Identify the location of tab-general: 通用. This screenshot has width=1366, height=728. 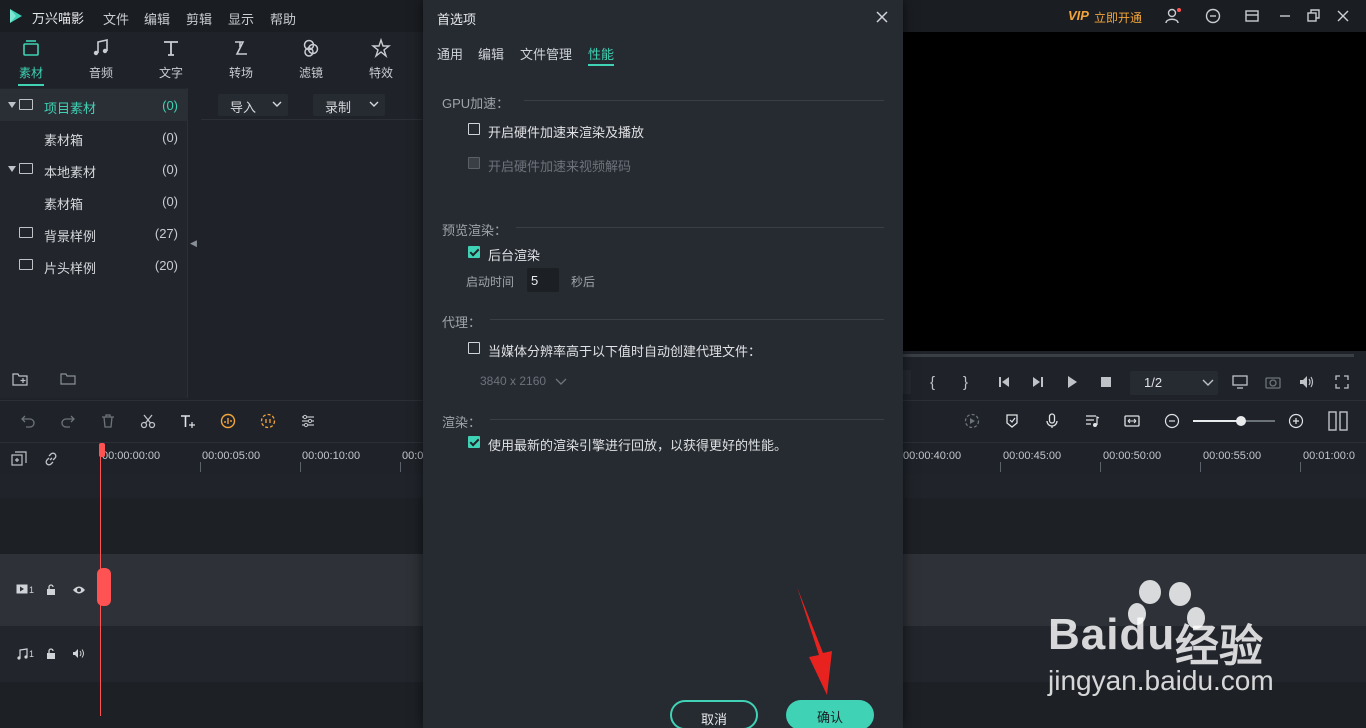
(450, 53).